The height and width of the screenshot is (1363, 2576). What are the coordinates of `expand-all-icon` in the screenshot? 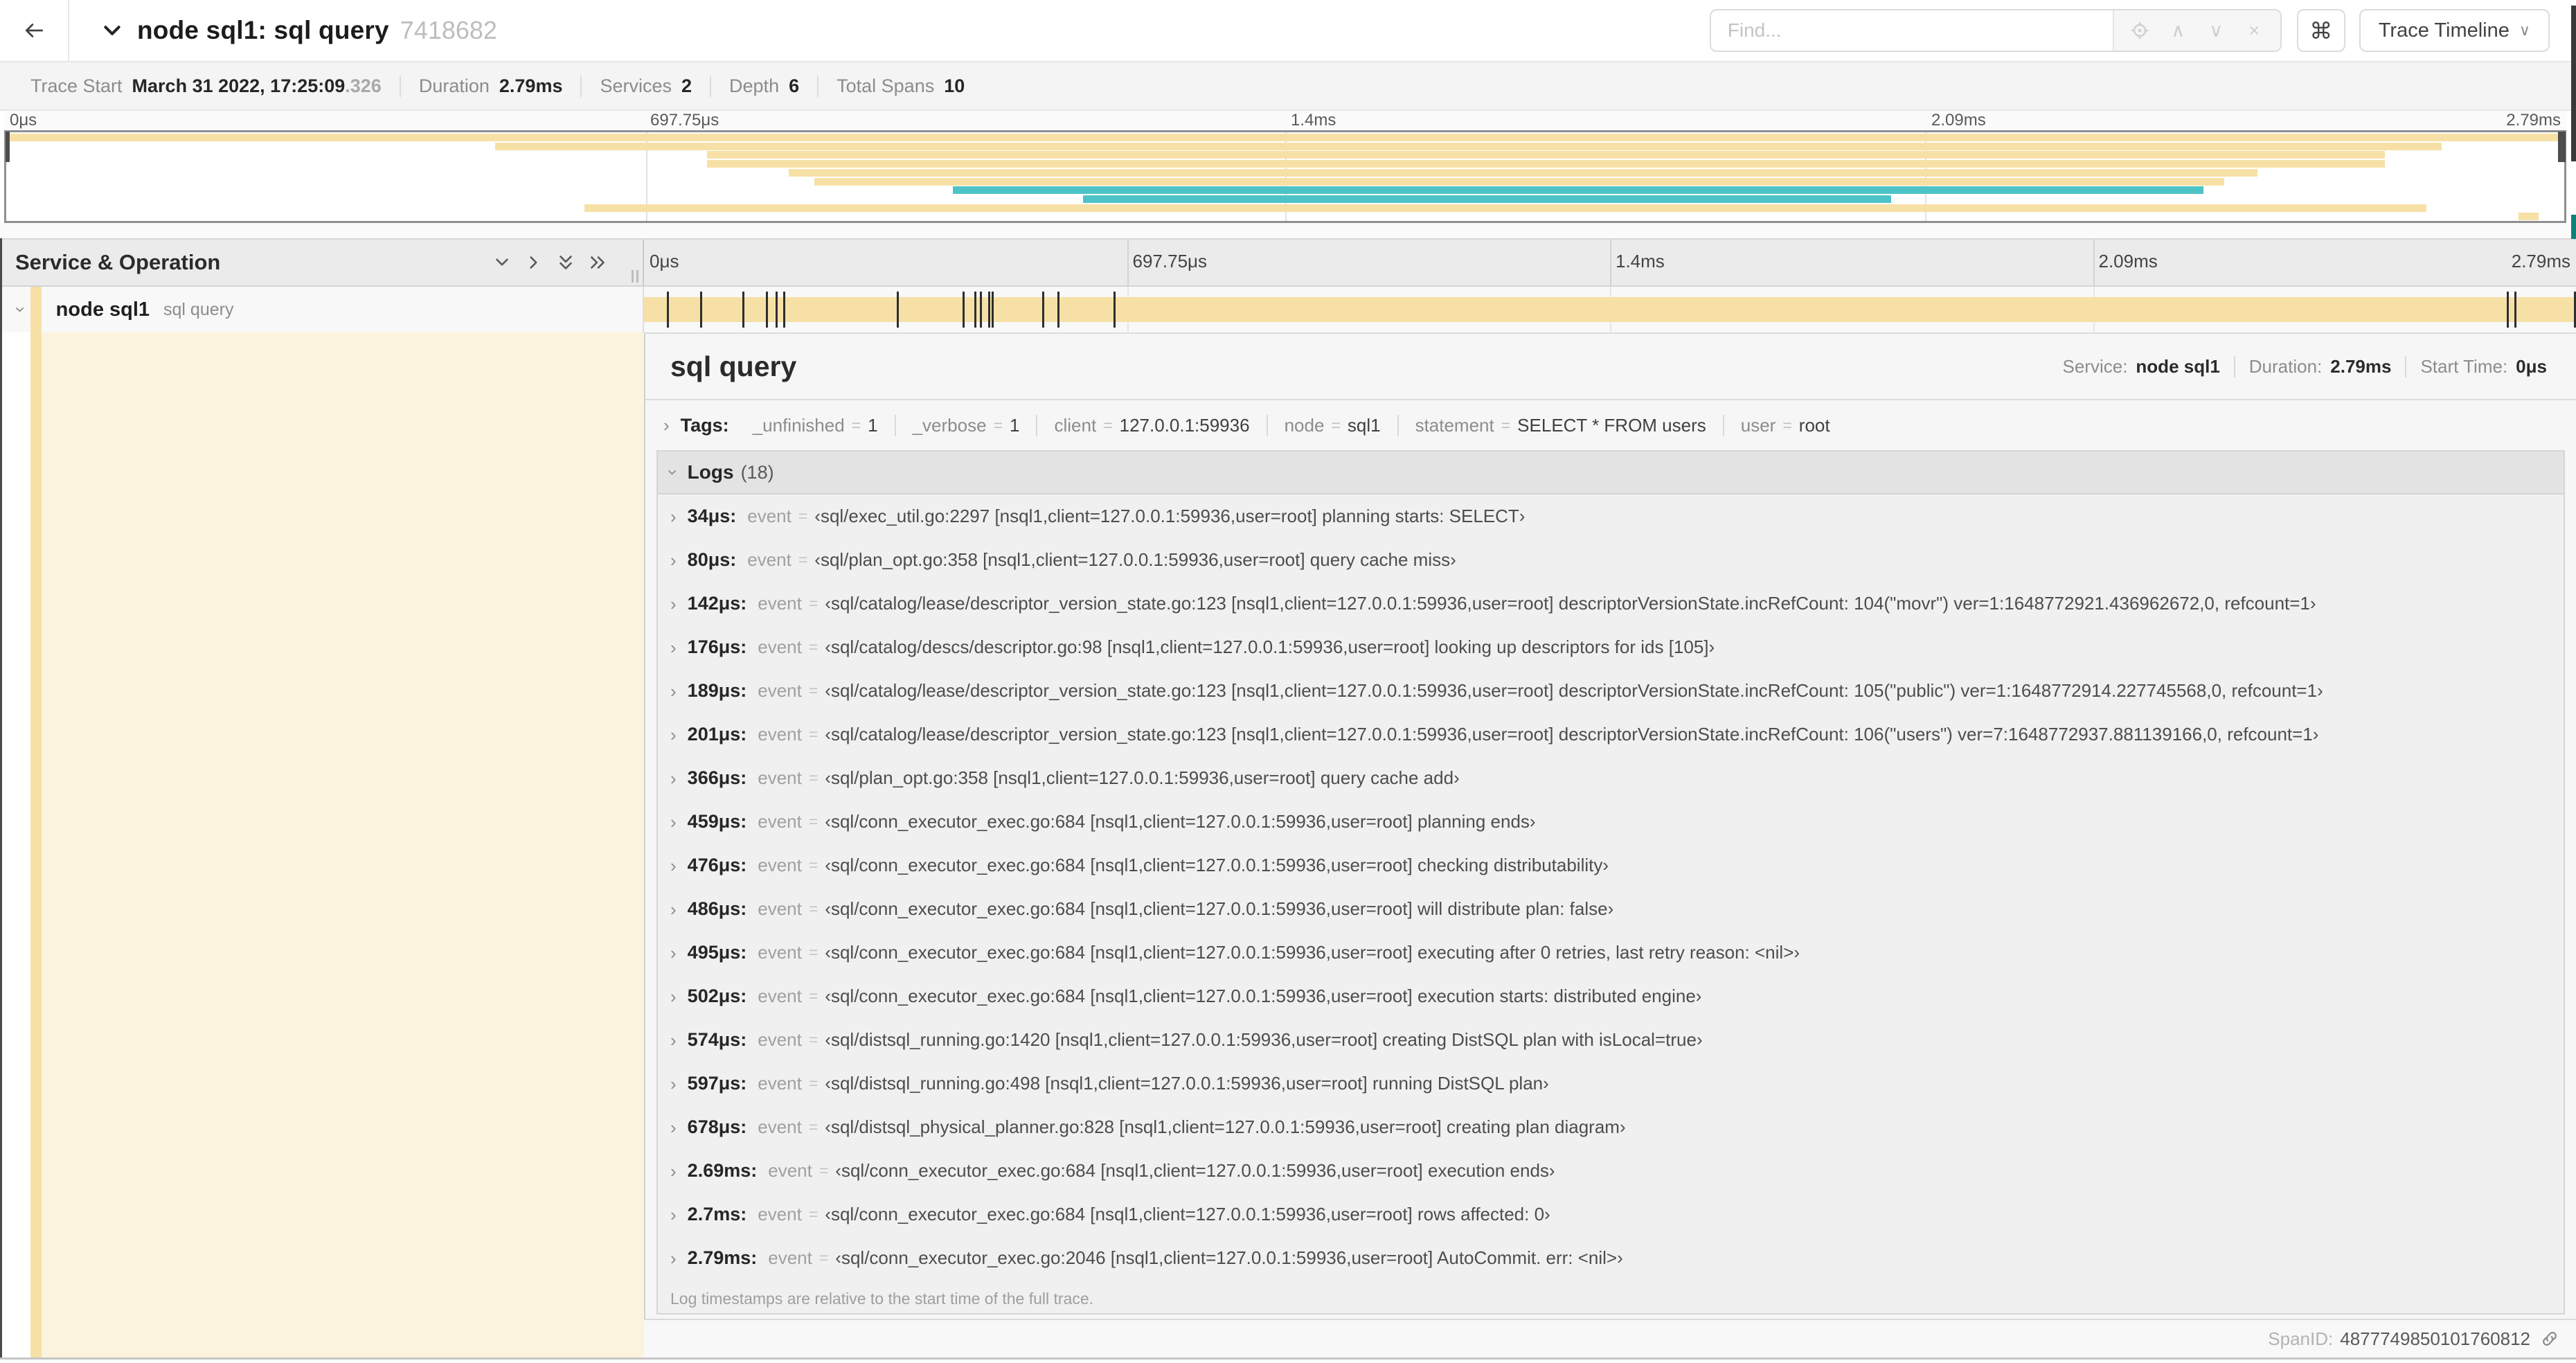 It's located at (598, 262).